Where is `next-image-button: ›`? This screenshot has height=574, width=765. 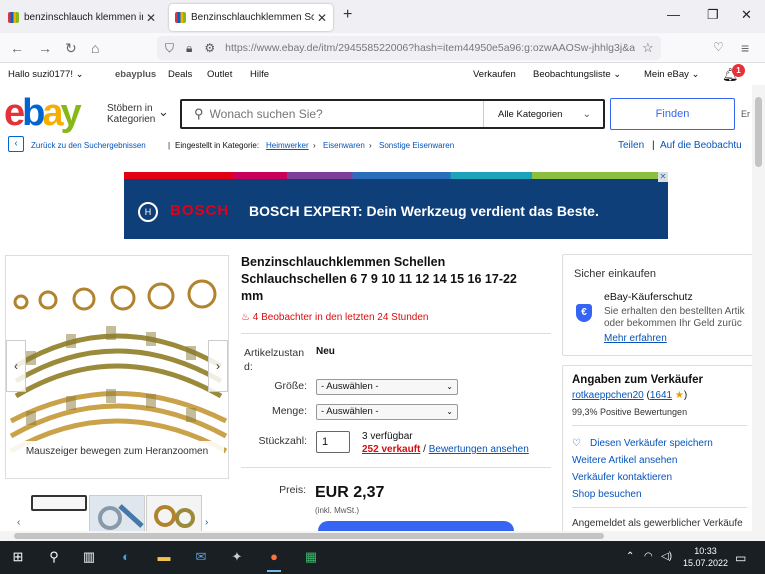
next-image-button: › is located at coordinates (218, 366).